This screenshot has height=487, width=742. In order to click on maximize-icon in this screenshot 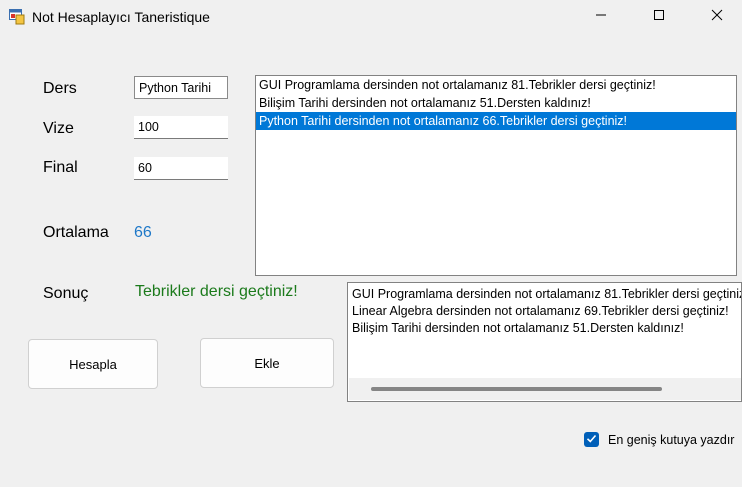, I will do `click(659, 17)`.